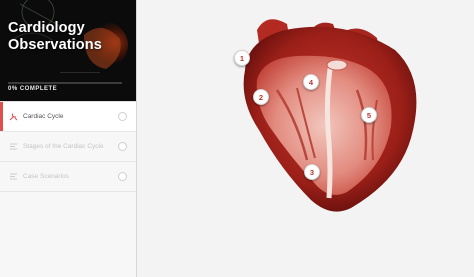  Describe the element at coordinates (242, 58) in the screenshot. I see `hotspot-marker-1: 1` at that location.